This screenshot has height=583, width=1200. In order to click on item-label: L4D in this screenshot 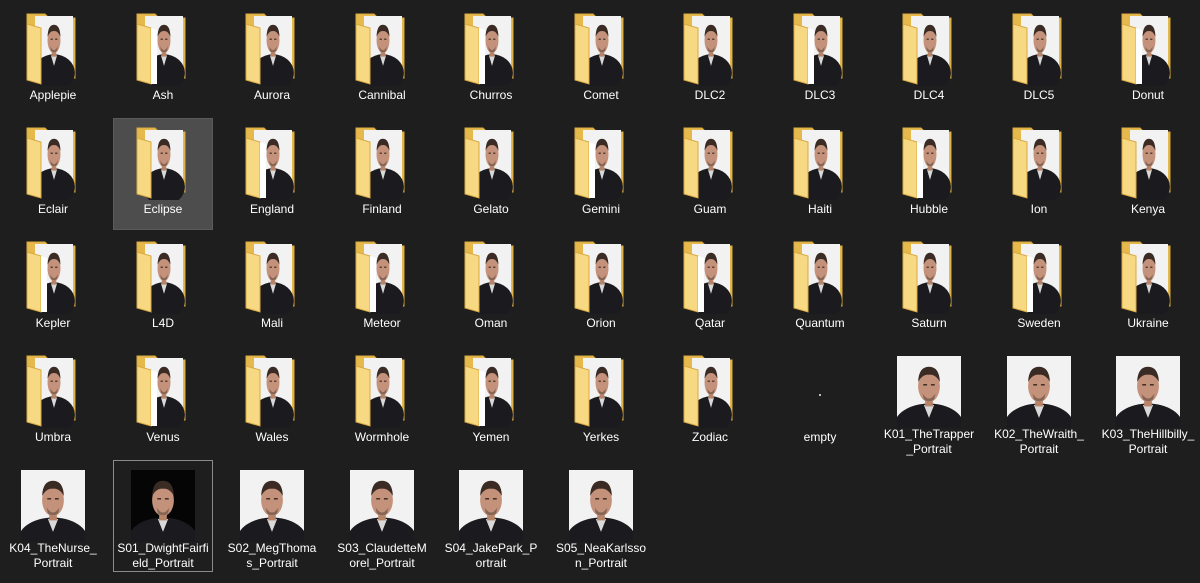, I will do `click(162, 323)`.